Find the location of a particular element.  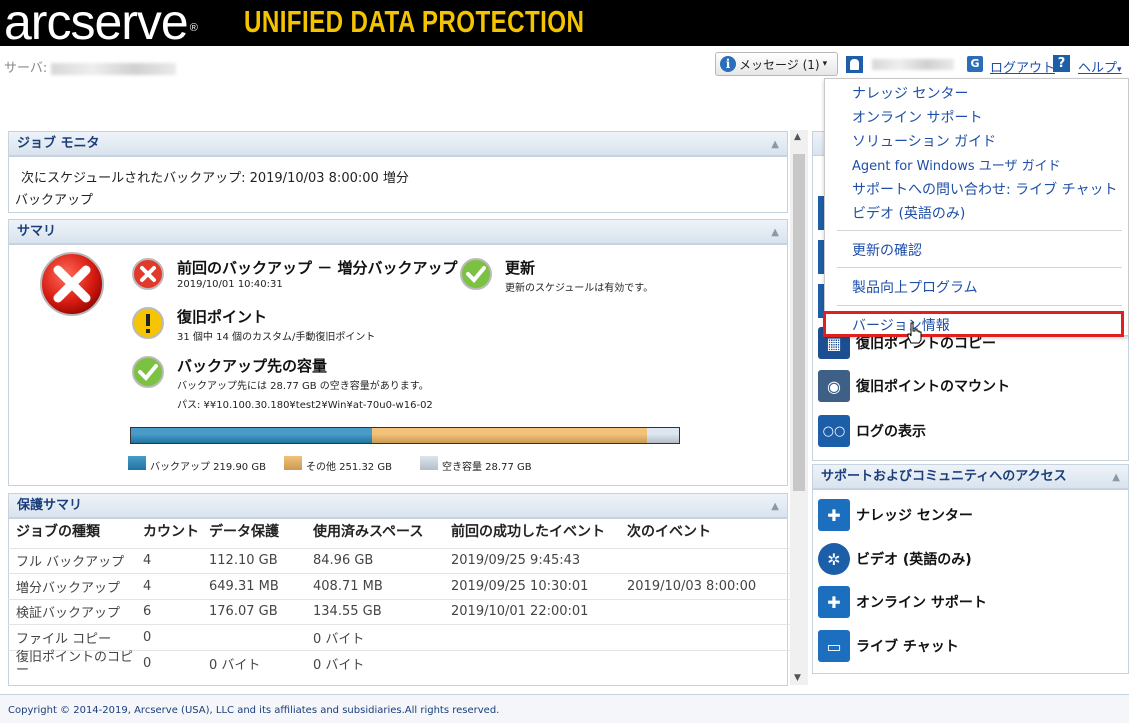

help-menu-link: ヘルプ▾ is located at coordinates (1100, 66).